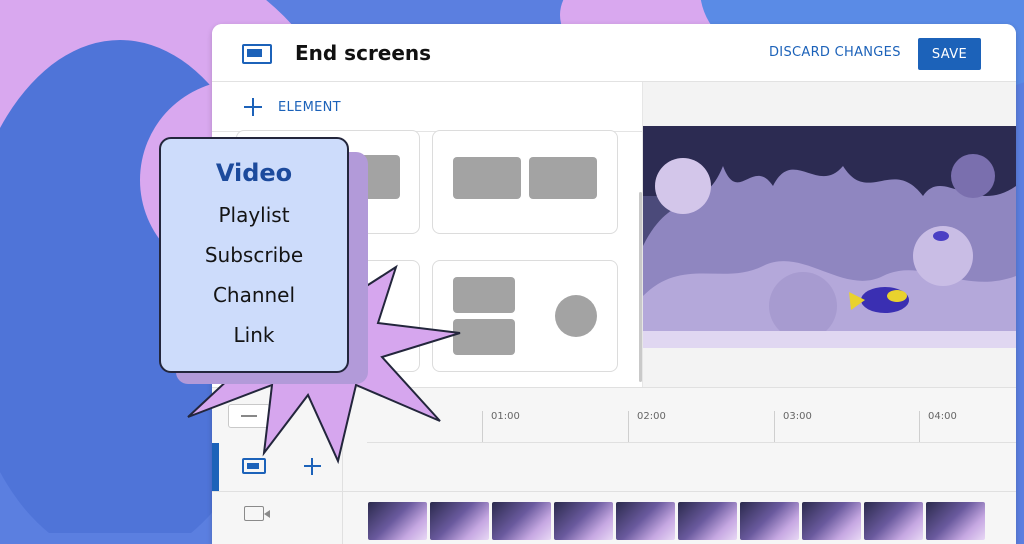  I want to click on coral-reef-image, so click(829, 237).